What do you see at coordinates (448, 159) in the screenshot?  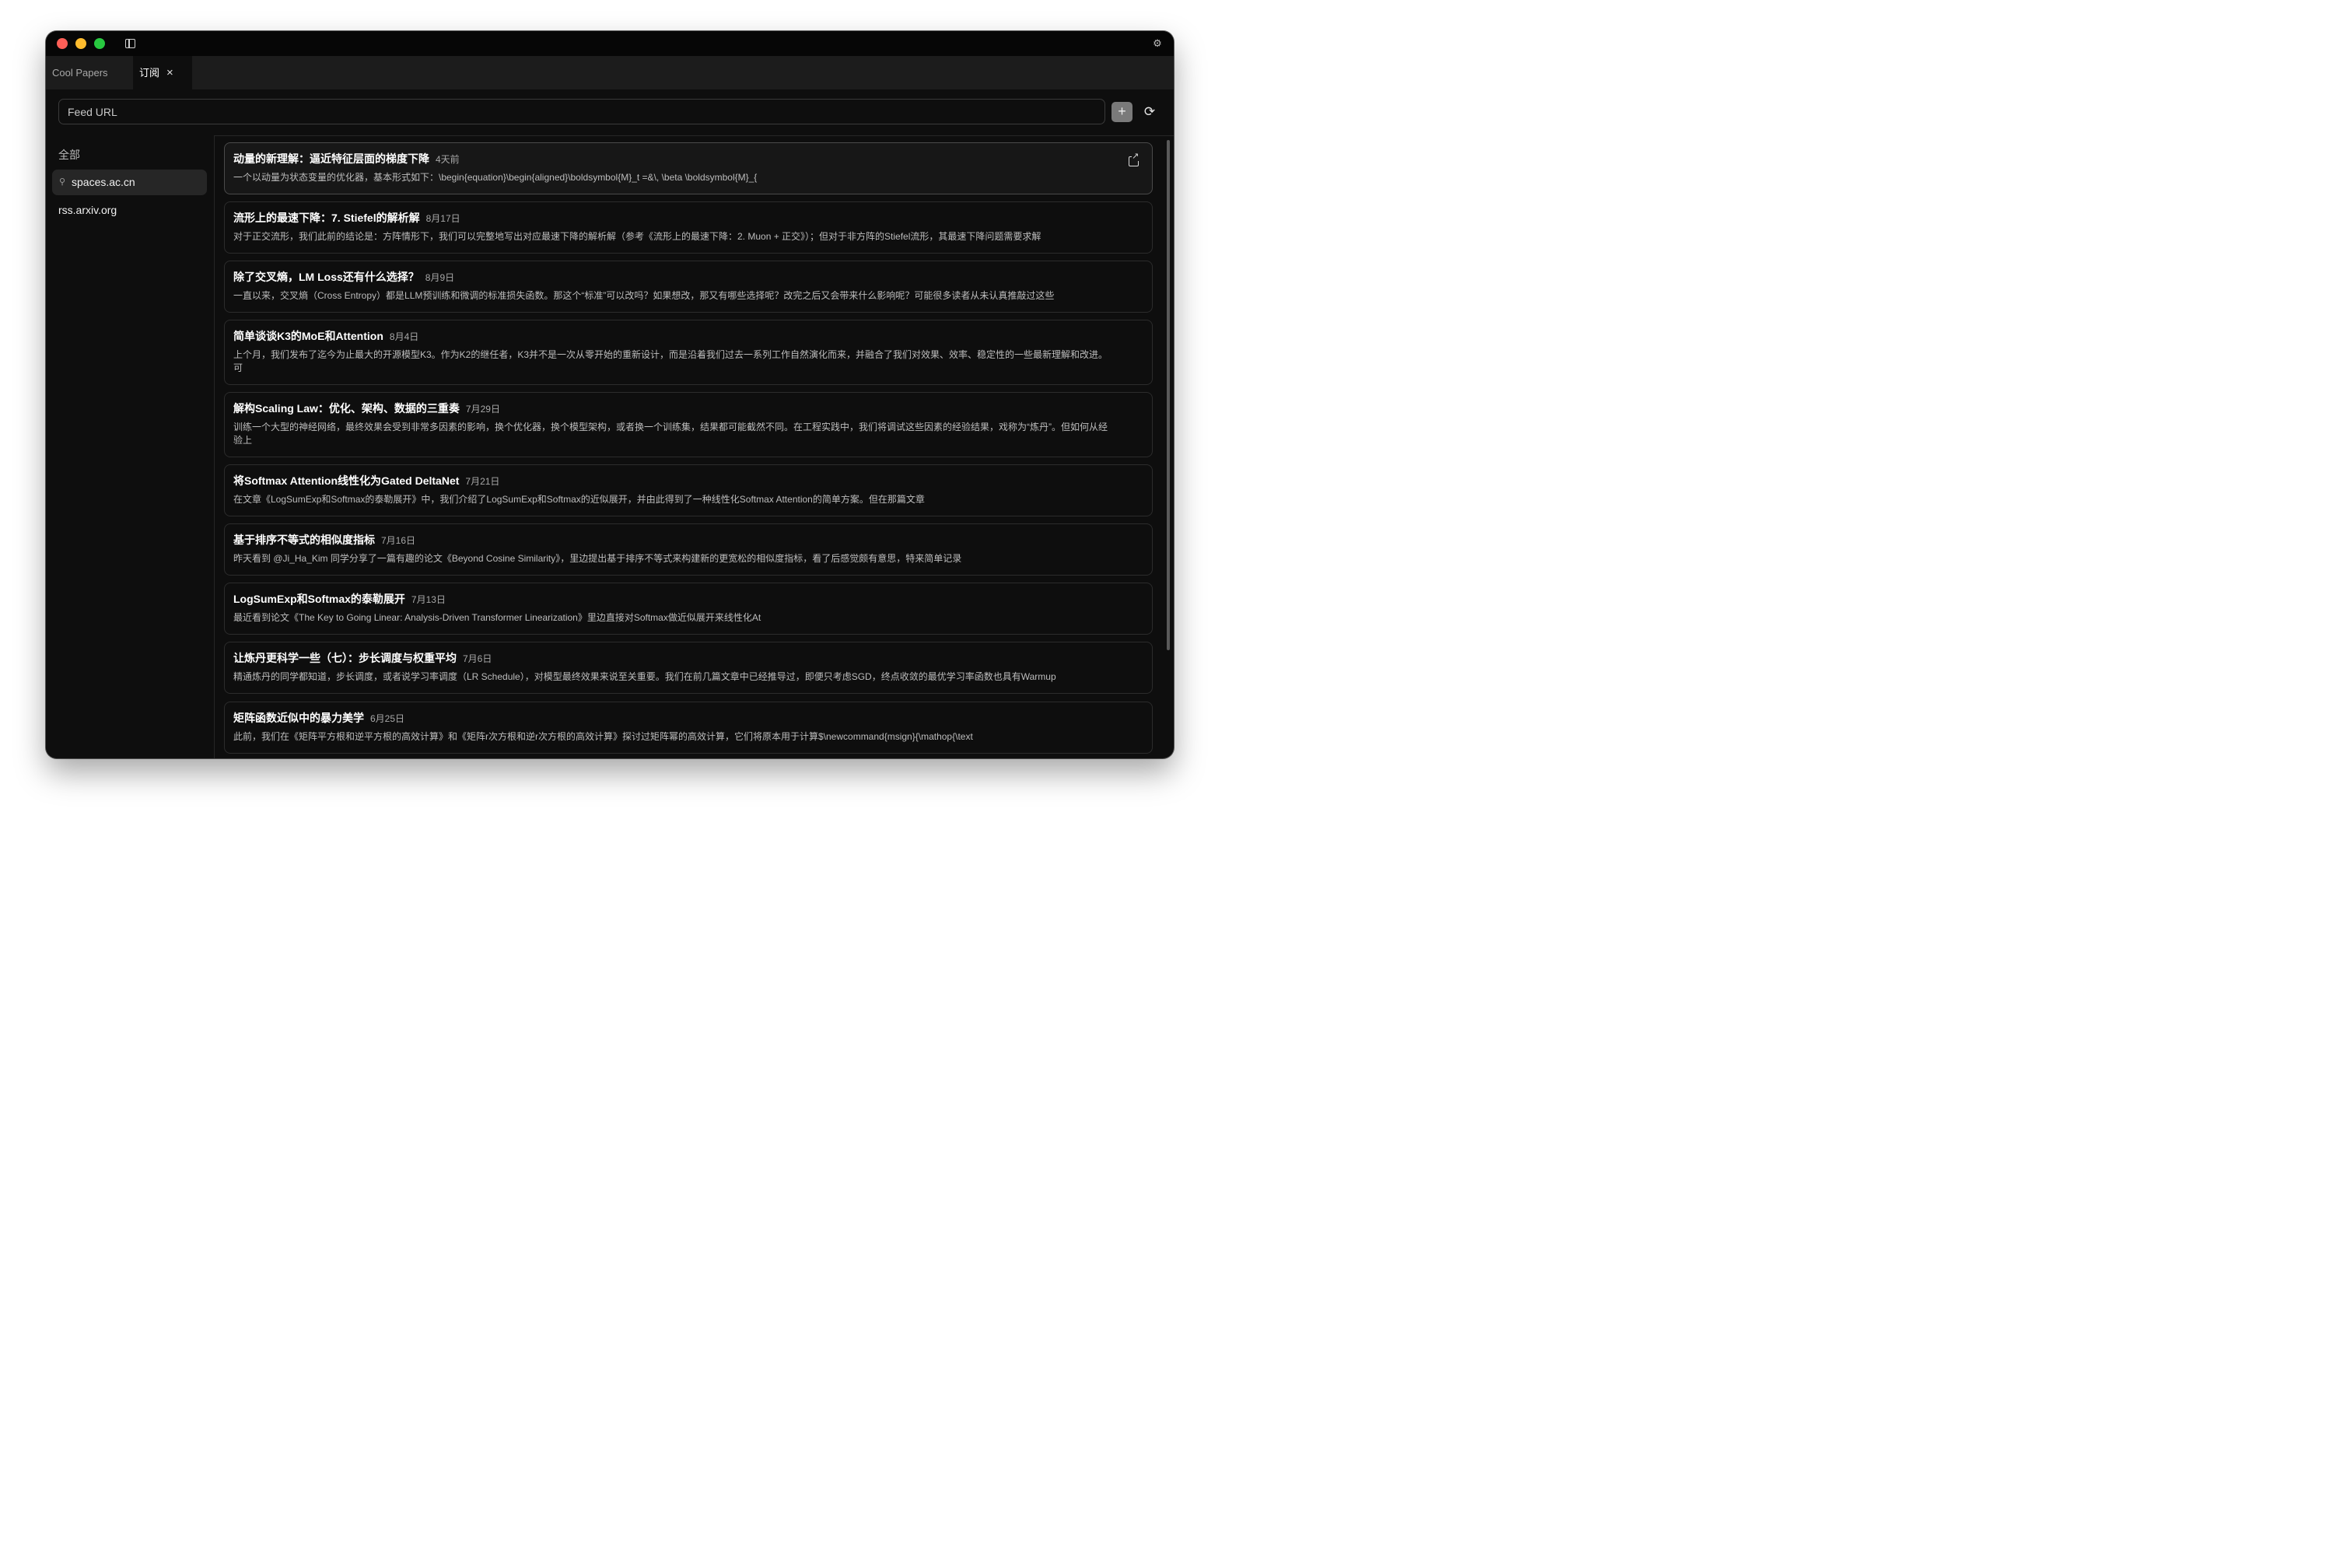 I see `article-date: 4天前` at bounding box center [448, 159].